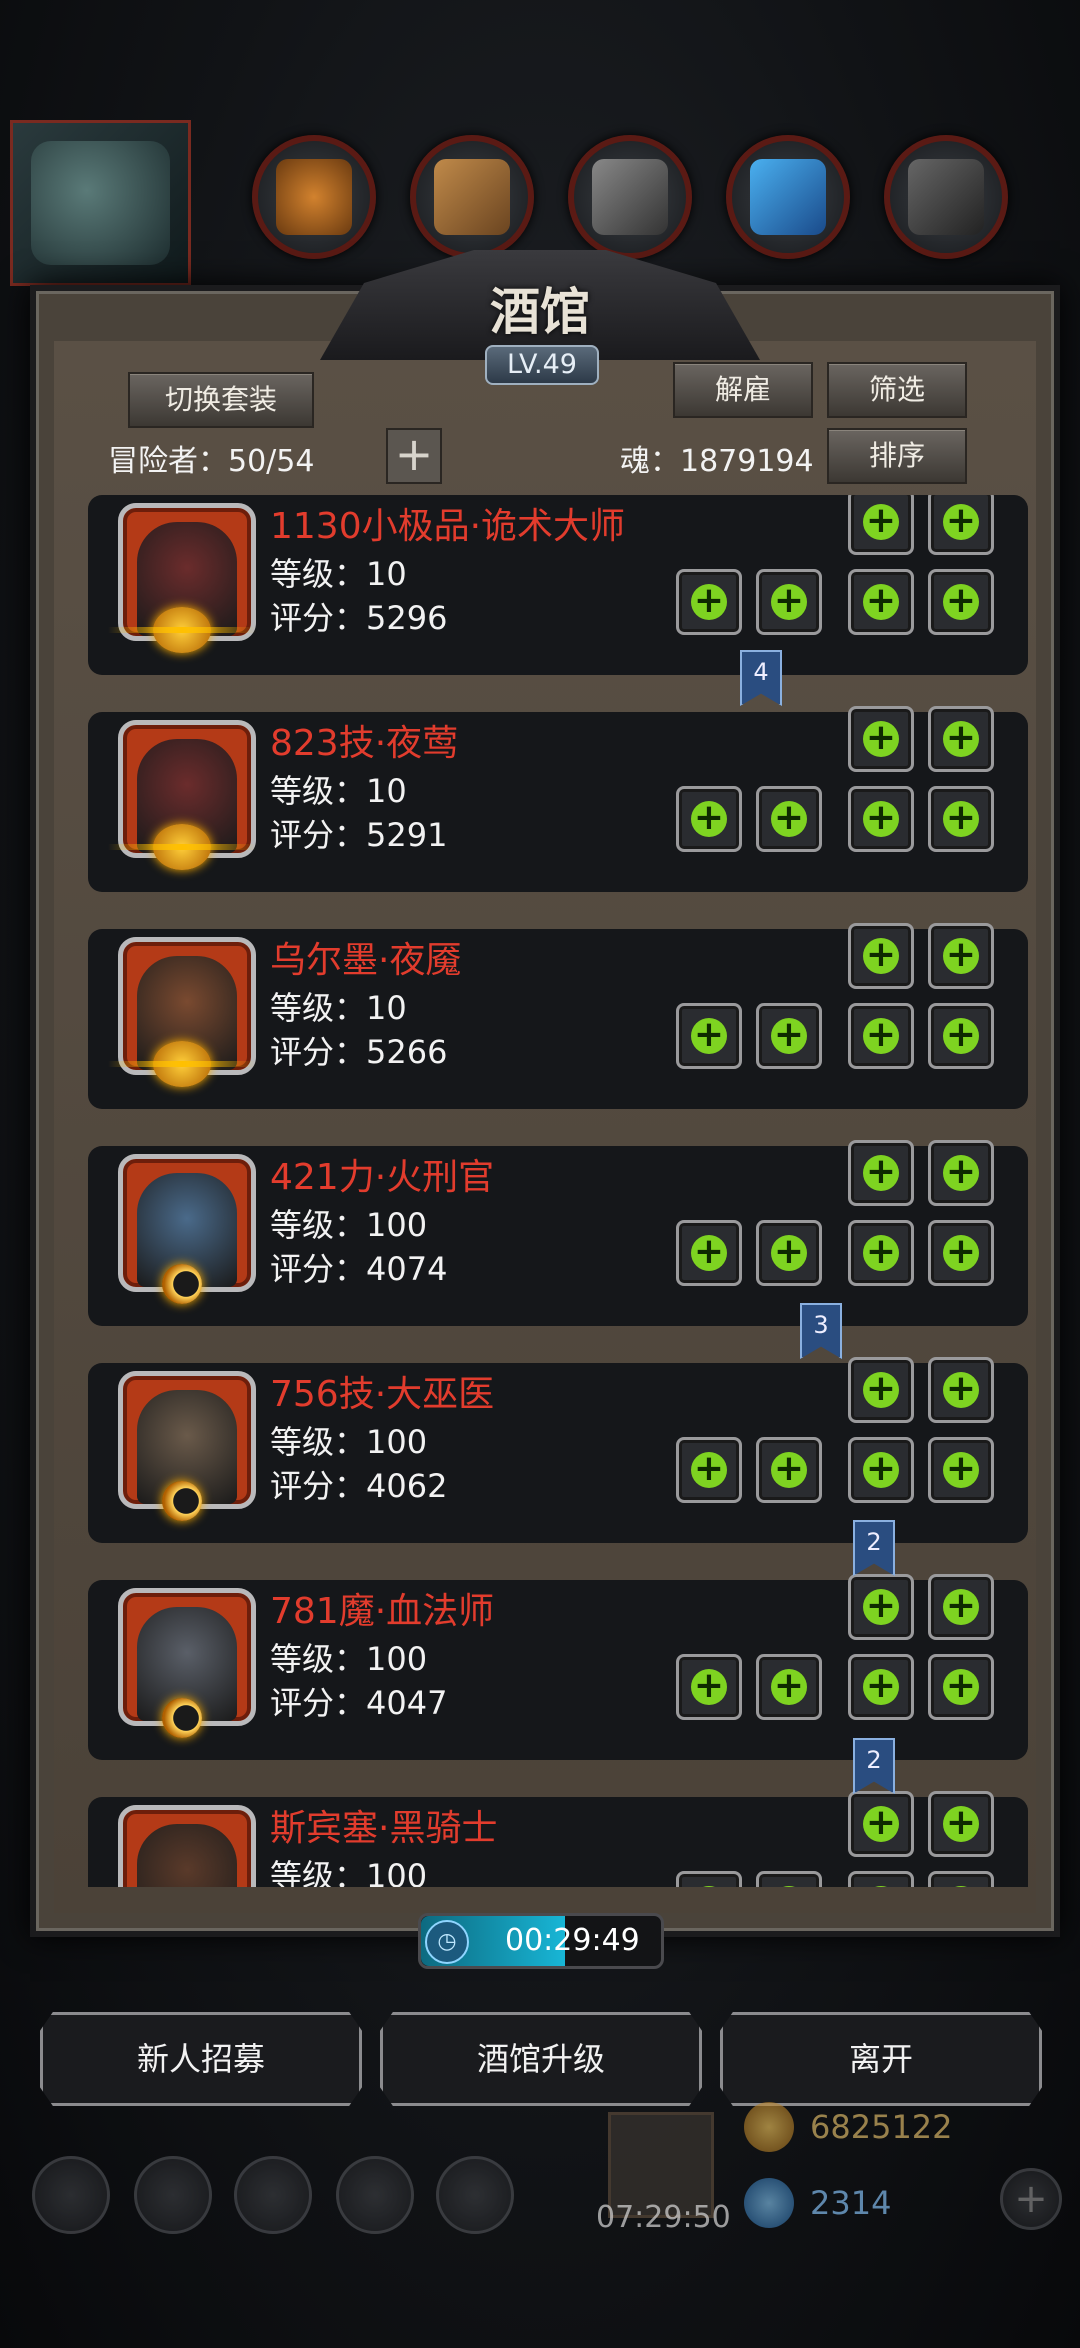  Describe the element at coordinates (874, 1548) in the screenshot. I see `rank-ribbon: 2` at that location.